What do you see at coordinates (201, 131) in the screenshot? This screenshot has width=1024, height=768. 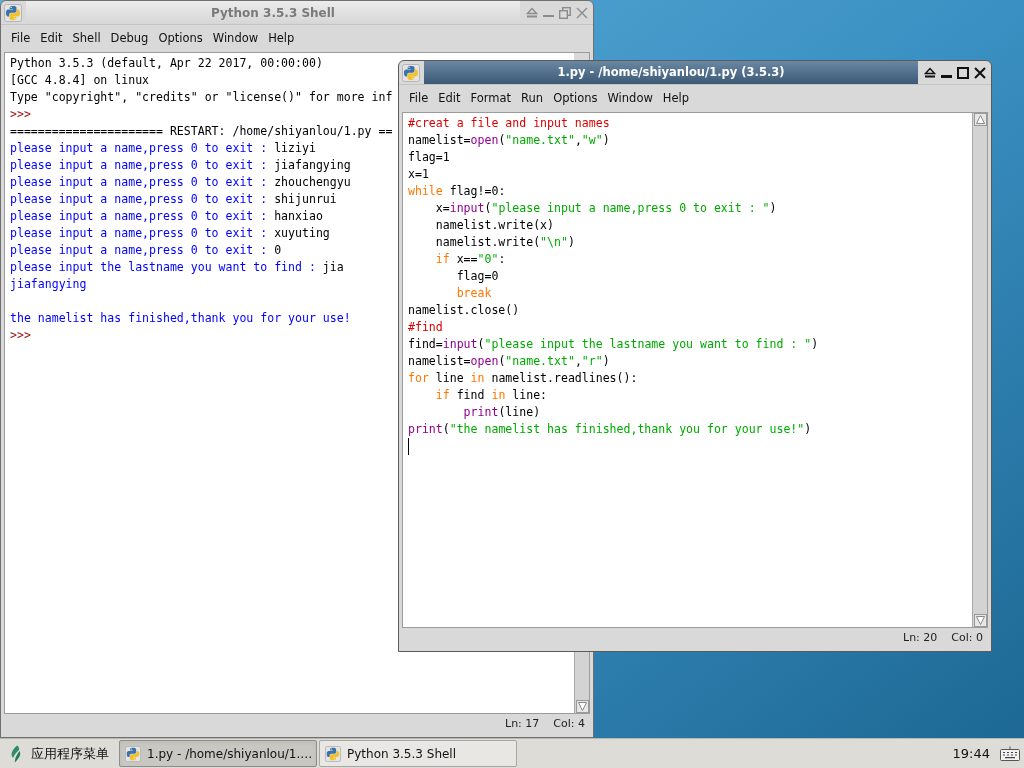 I see `console-line: ====================== RESTART: /home/shiyanlou/1.py ==` at bounding box center [201, 131].